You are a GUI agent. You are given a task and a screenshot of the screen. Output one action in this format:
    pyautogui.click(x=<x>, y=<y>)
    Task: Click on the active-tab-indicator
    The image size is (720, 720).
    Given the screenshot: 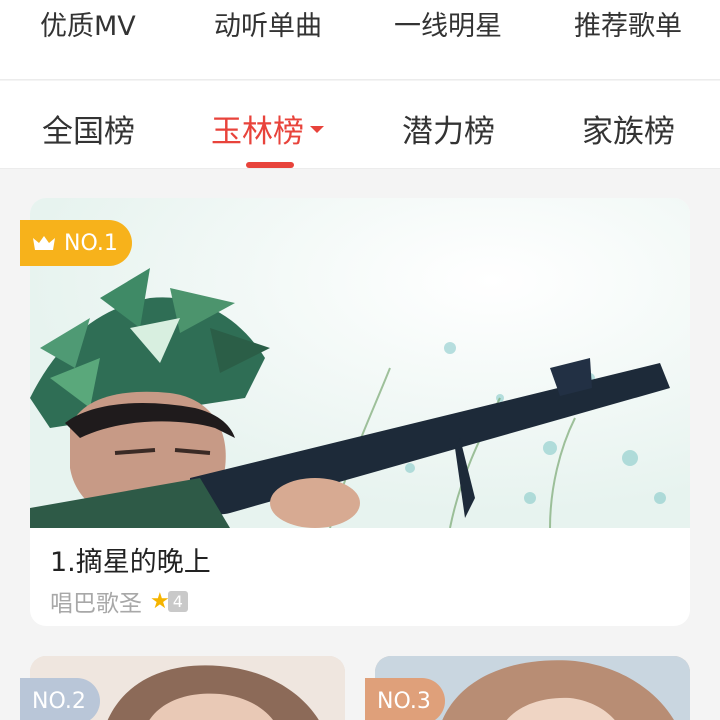 What is the action you would take?
    pyautogui.click(x=270, y=165)
    